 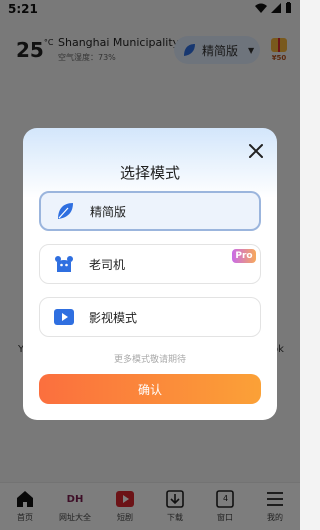 What do you see at coordinates (108, 211) in the screenshot?
I see `option-label: 精简版` at bounding box center [108, 211].